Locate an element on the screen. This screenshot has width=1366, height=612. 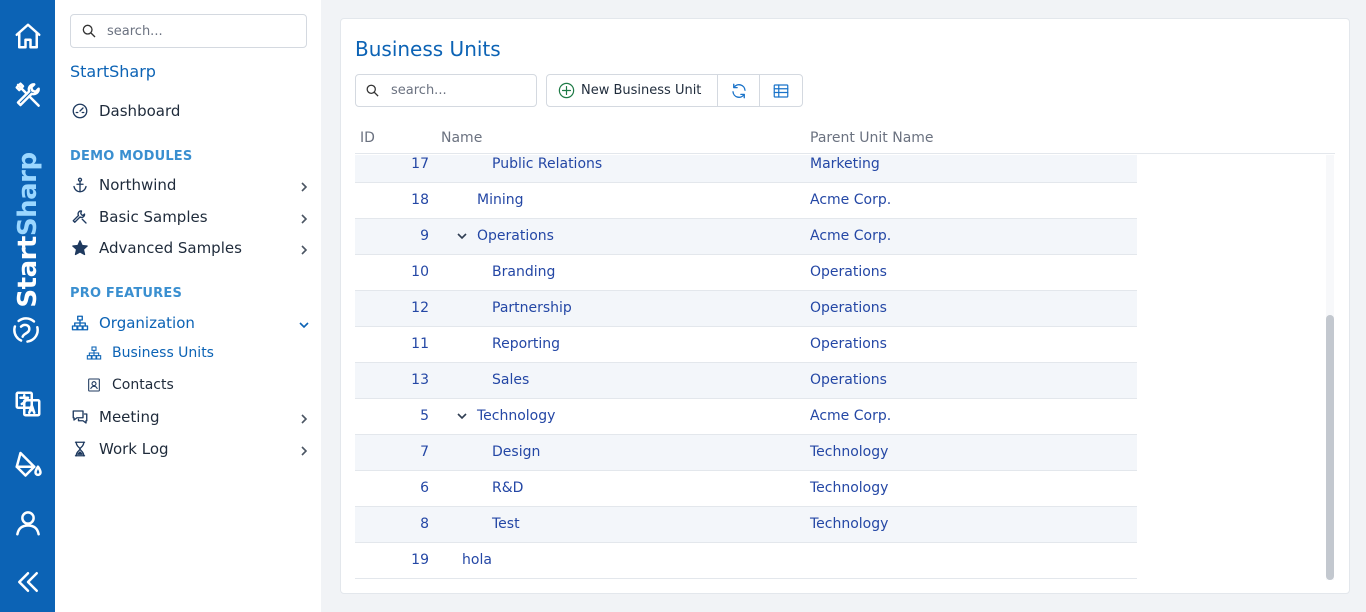
table-row: 11 Reporting Operations is located at coordinates (746, 345).